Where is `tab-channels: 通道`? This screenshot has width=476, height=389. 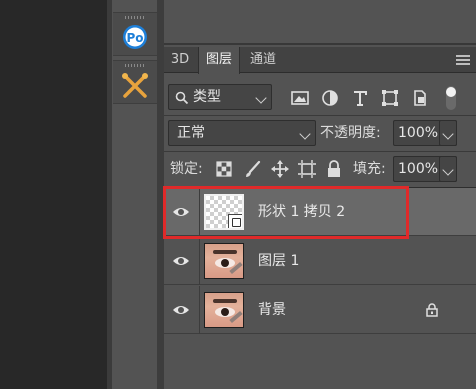
tab-channels: 通道 is located at coordinates (263, 60).